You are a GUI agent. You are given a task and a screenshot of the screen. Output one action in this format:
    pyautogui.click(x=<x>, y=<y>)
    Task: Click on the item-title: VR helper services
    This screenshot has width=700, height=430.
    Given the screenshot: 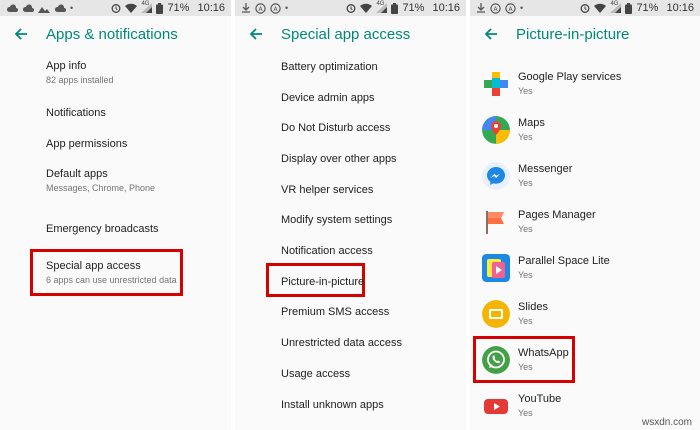 What is the action you would take?
    pyautogui.click(x=327, y=190)
    